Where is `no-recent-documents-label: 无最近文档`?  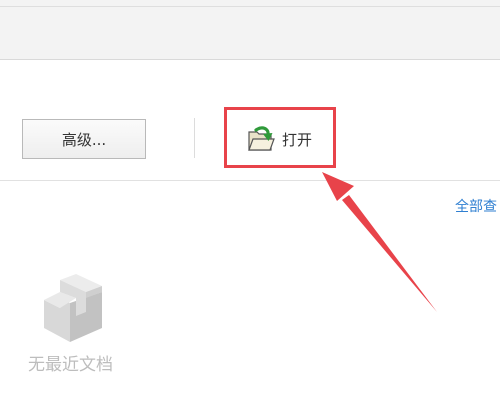 no-recent-documents-label: 无最近文档 is located at coordinates (70, 365).